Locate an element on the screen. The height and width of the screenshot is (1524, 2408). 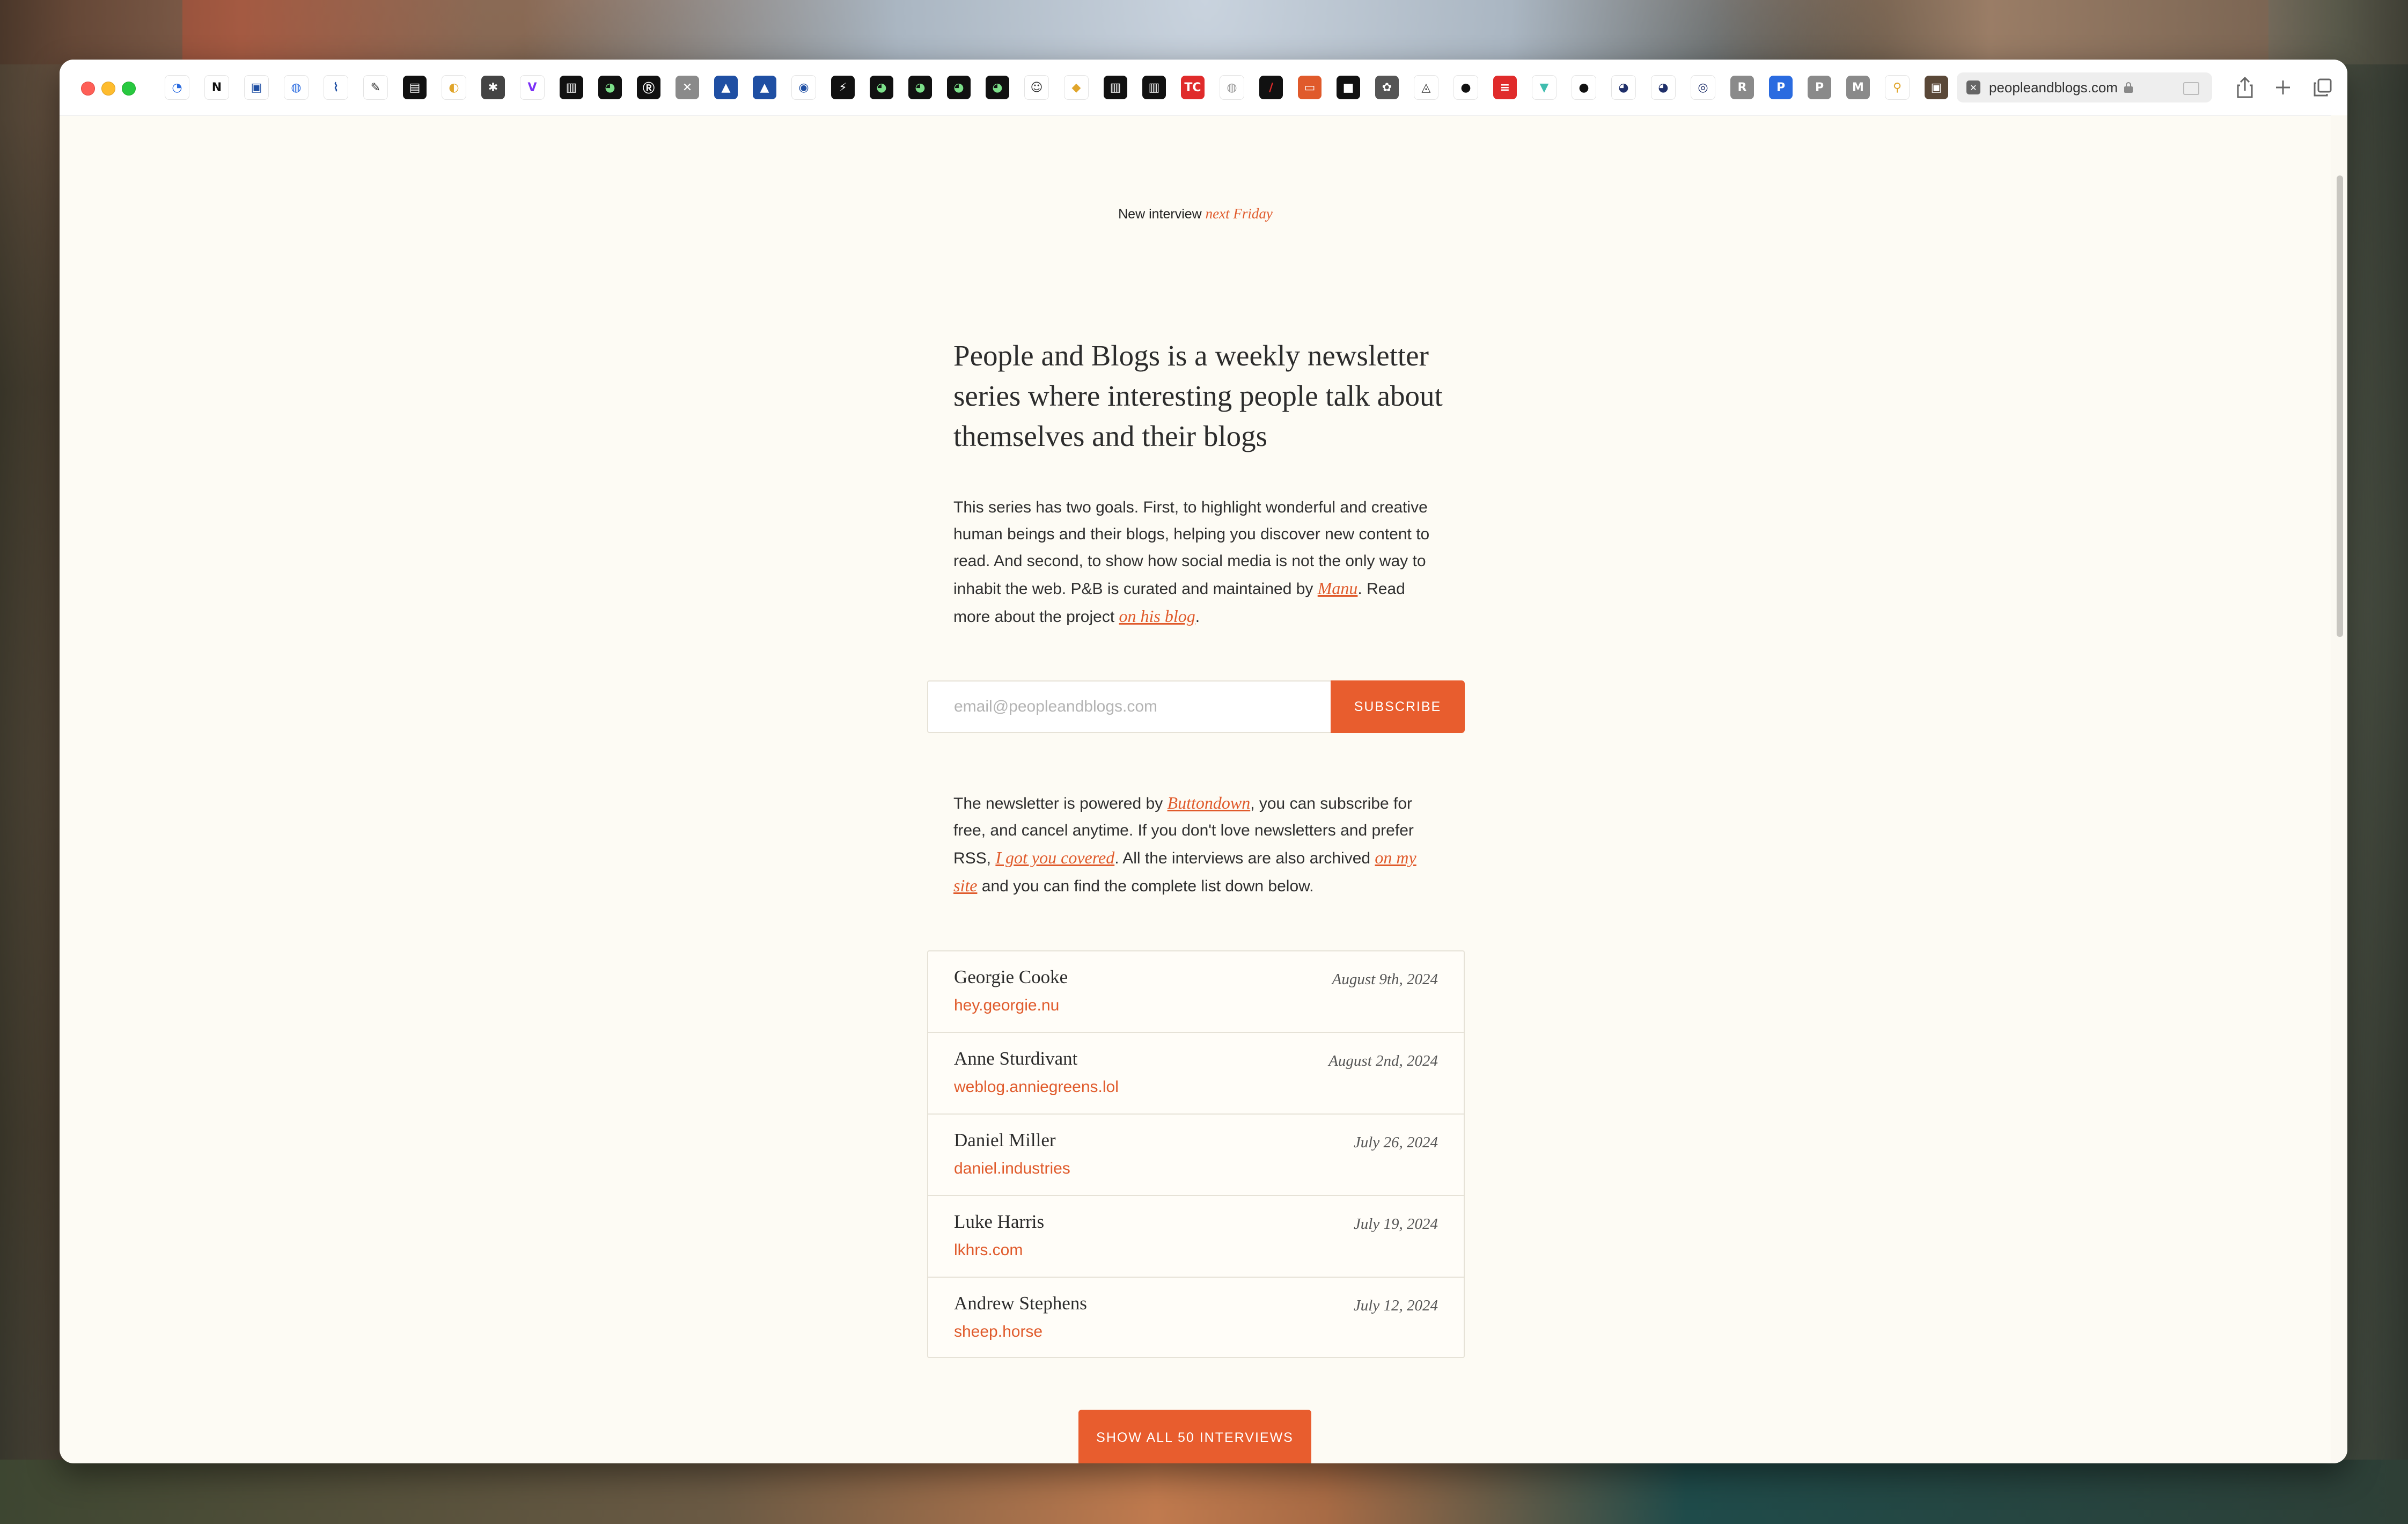
fav-40-icon: ◎ is located at coordinates (1703, 87).